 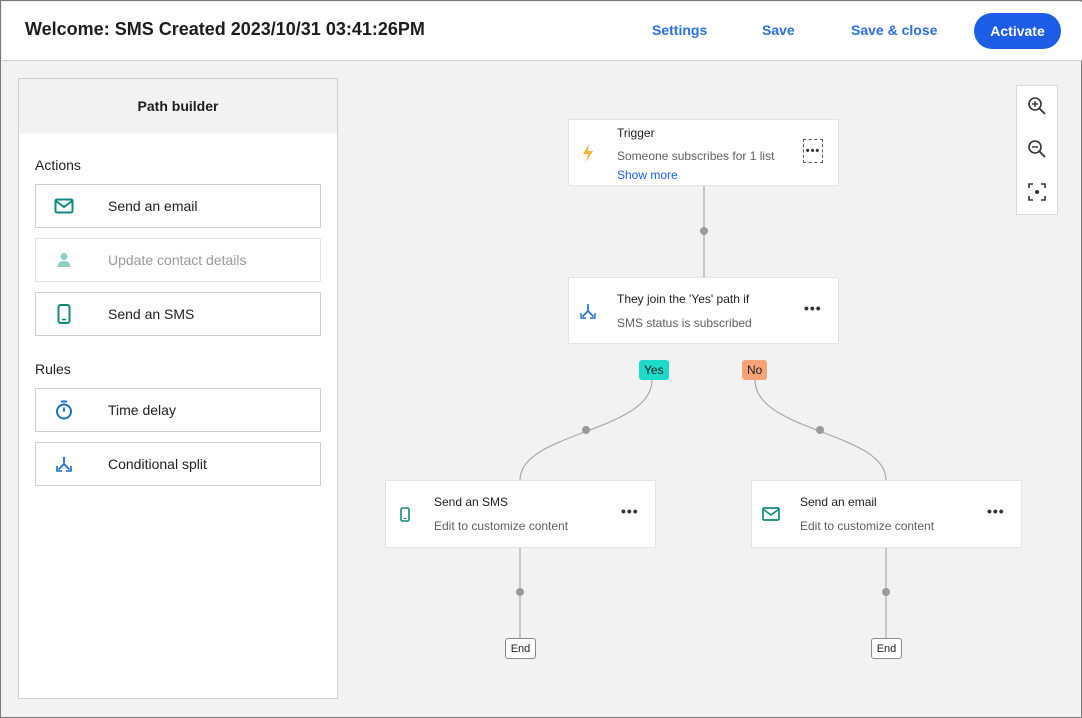 What do you see at coordinates (151, 314) in the screenshot?
I see `tool-label: Send an SMS` at bounding box center [151, 314].